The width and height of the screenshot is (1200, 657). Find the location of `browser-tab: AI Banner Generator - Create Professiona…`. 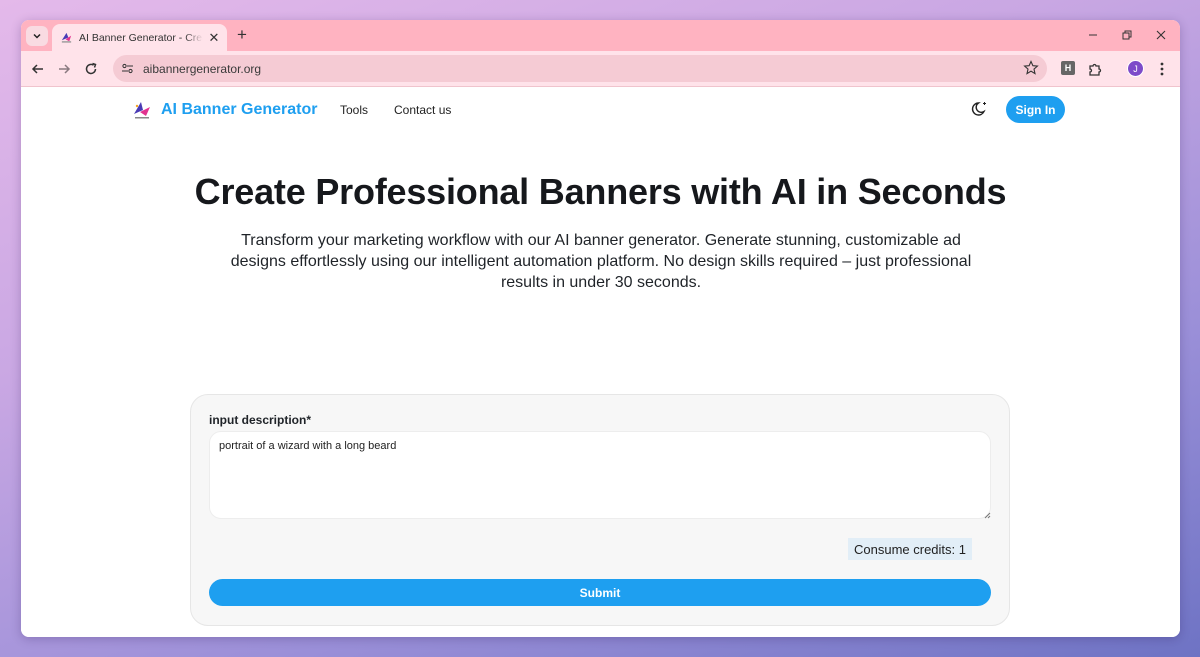

browser-tab: AI Banner Generator - Create Professiona… is located at coordinates (139, 37).